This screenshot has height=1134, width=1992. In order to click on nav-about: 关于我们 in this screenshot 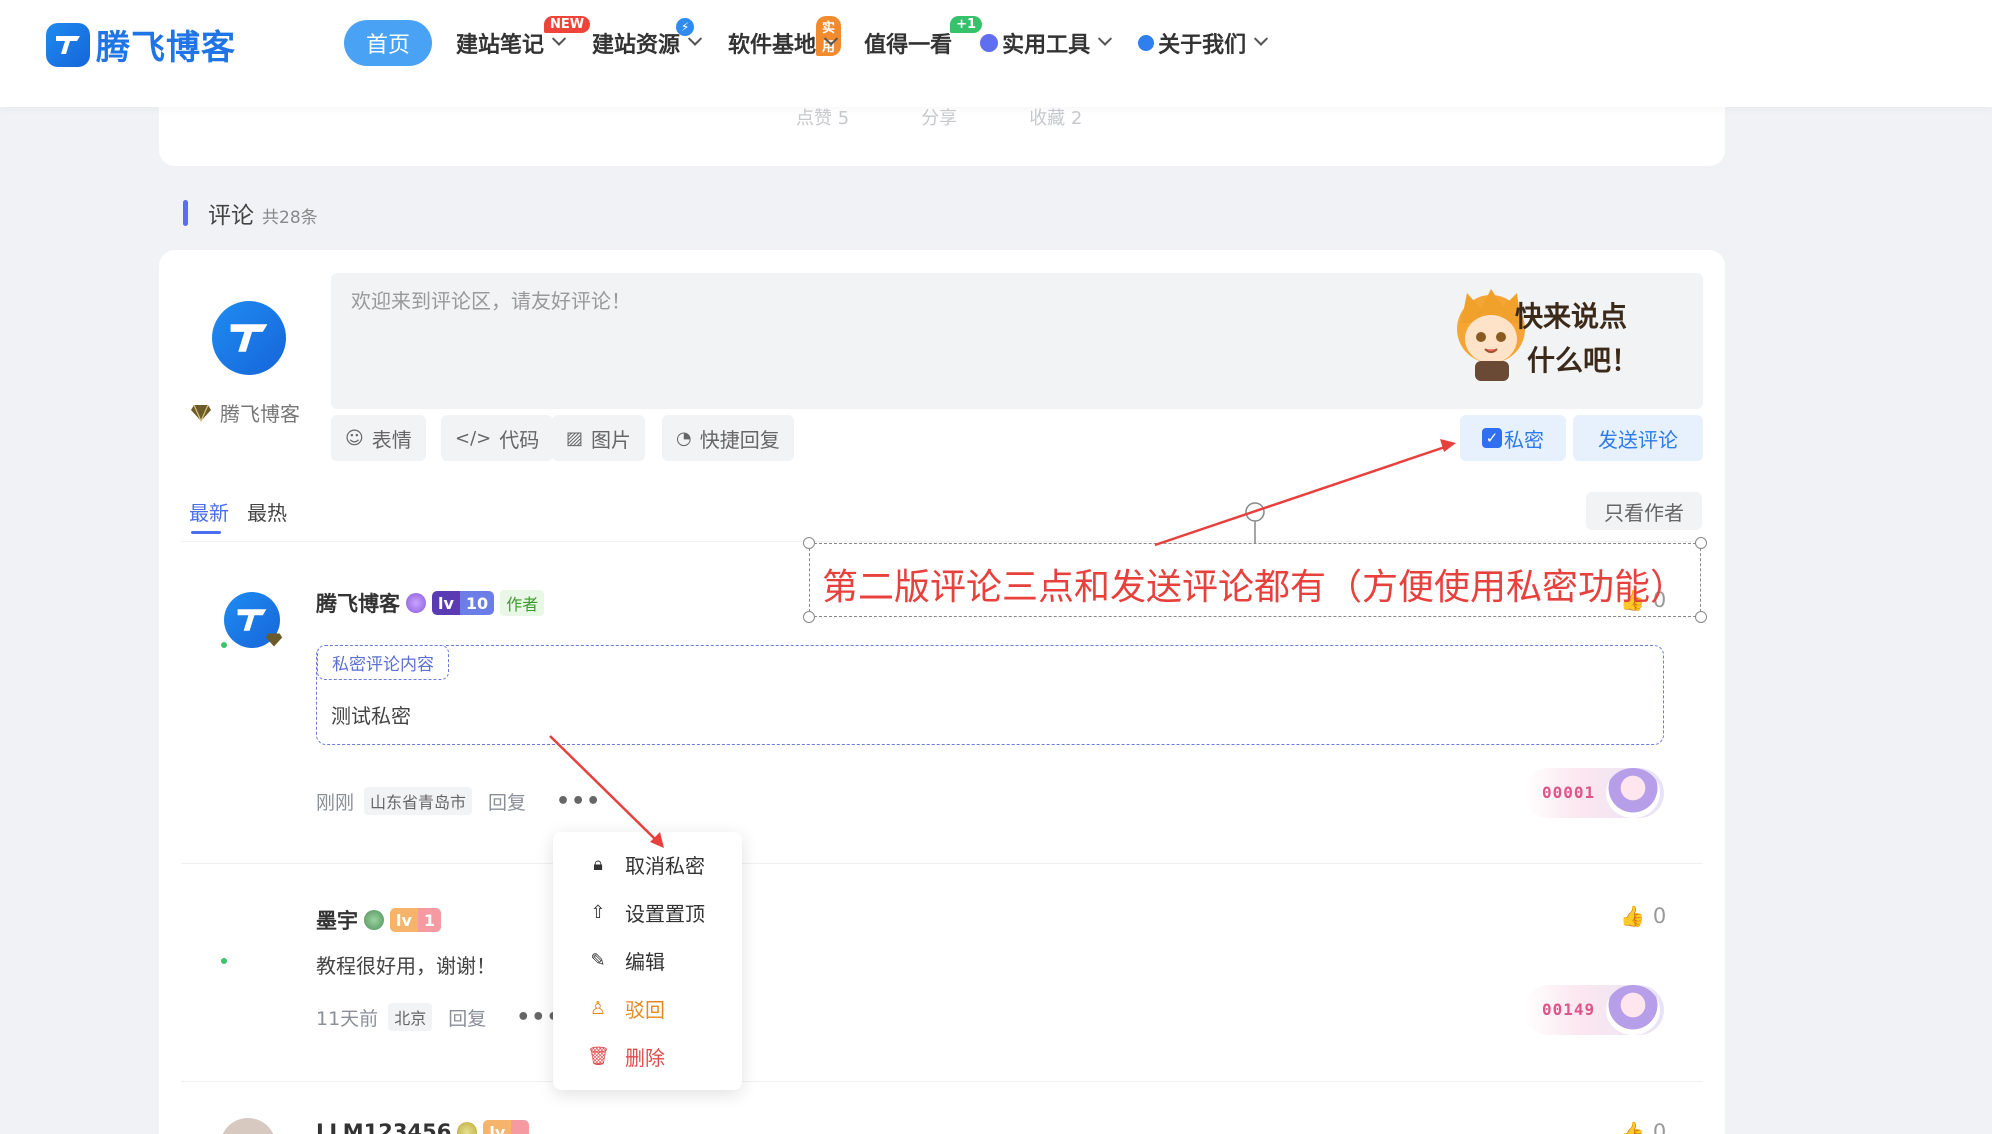, I will do `click(1203, 43)`.